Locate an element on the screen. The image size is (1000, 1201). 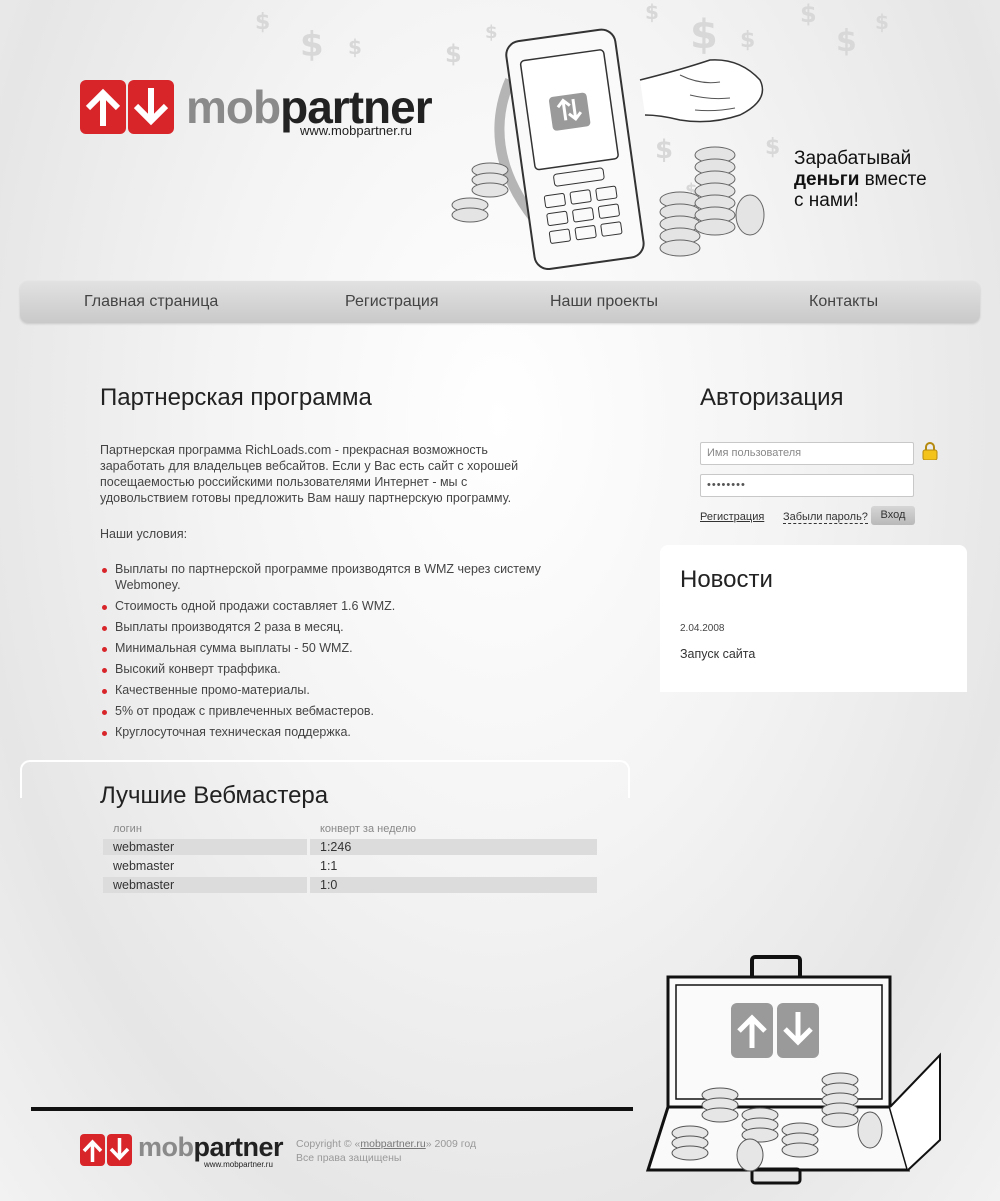
footer-logo: mobpartner www.mobpartner.ru is located at coordinates (182, 1151).